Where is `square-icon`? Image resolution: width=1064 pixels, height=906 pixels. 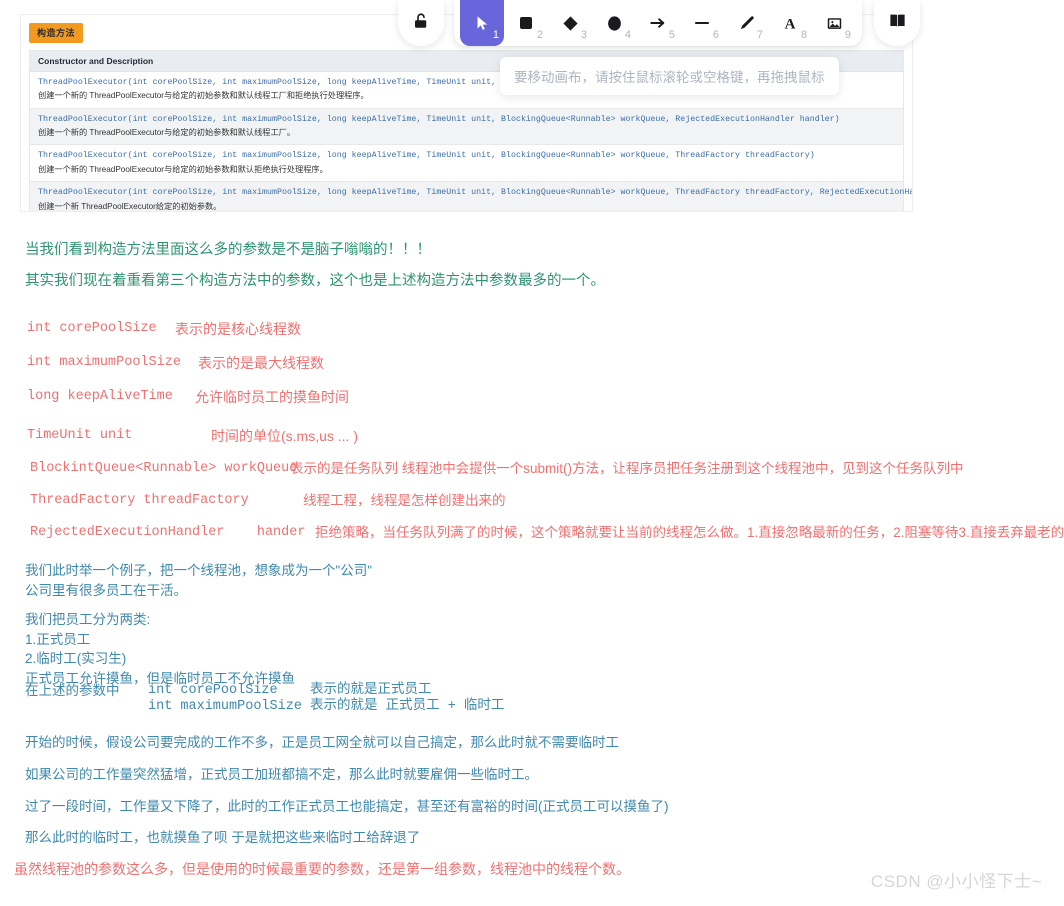
square-icon is located at coordinates (526, 23).